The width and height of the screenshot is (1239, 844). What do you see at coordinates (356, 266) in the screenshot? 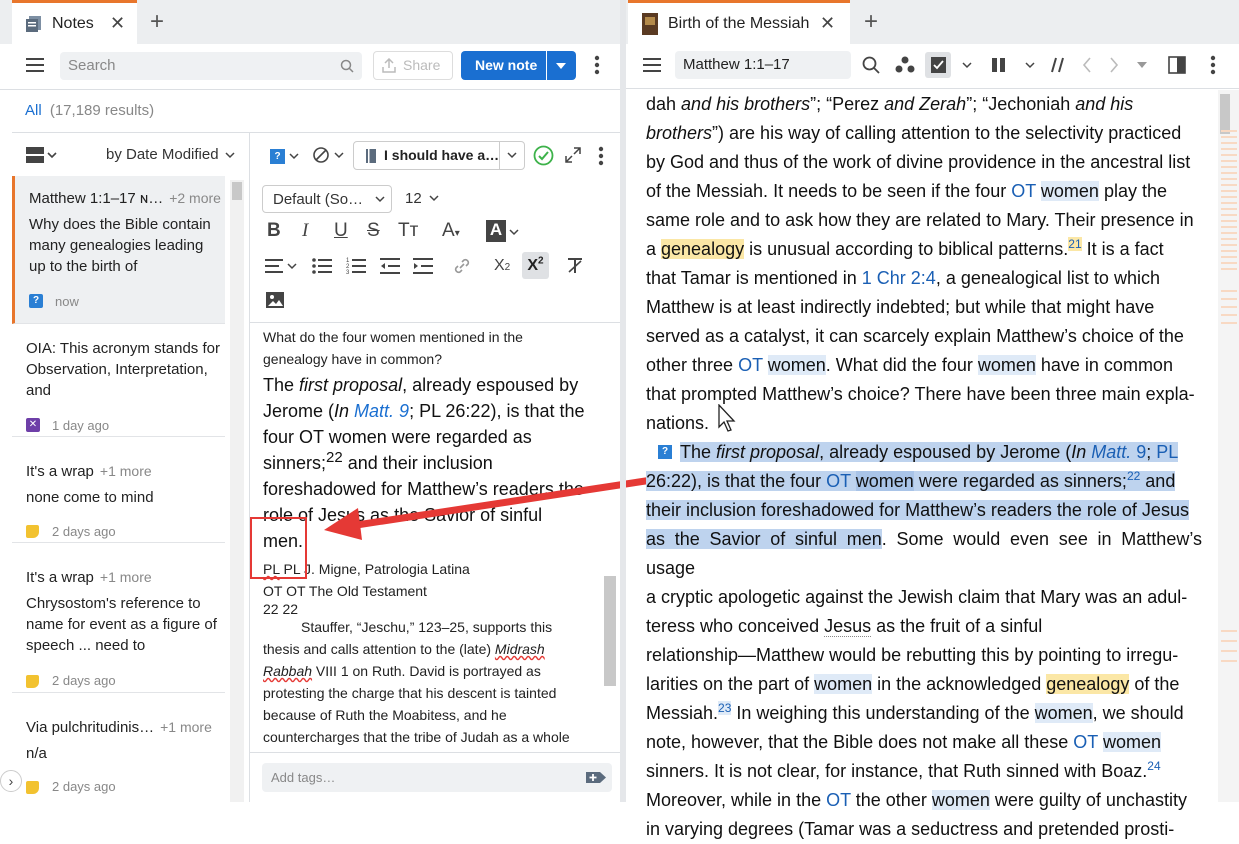
I see `numbered-list-icon: 123` at bounding box center [356, 266].